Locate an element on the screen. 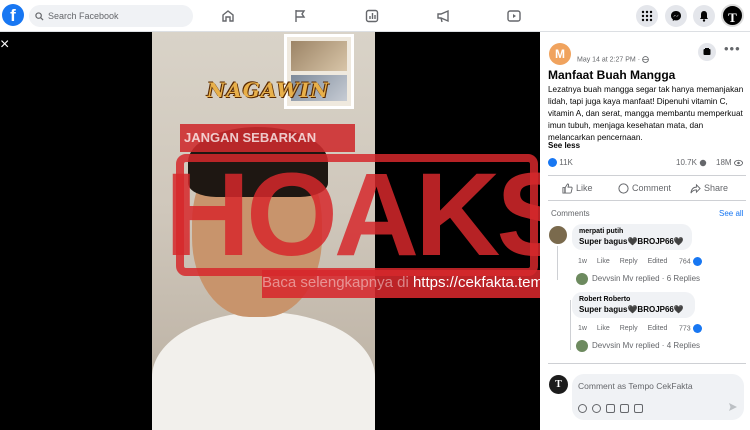 This screenshot has height=430, width=750. comment-composer: Comment as Tempo CekFakta is located at coordinates (658, 397).